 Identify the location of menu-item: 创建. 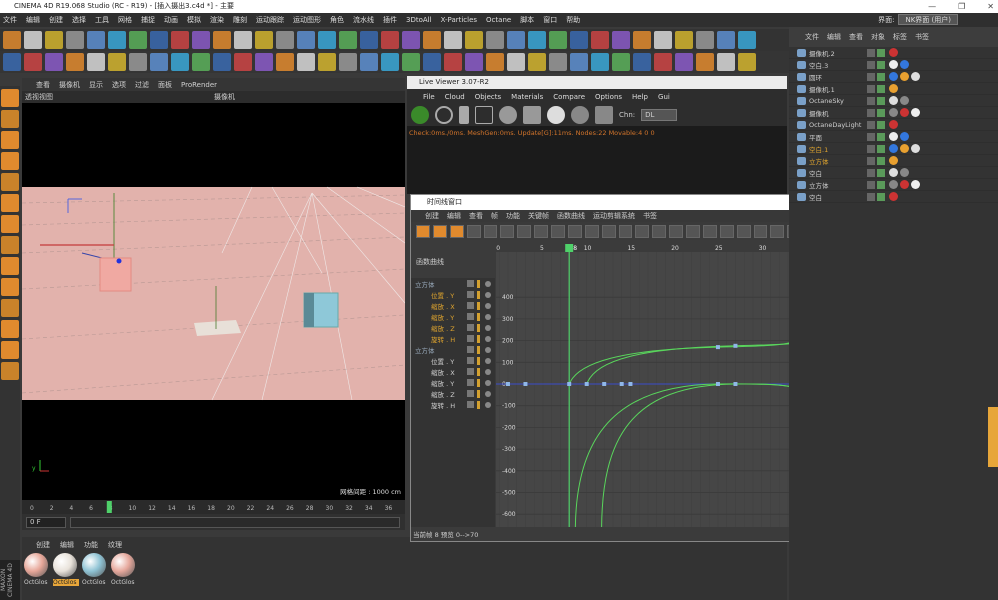
(56, 20).